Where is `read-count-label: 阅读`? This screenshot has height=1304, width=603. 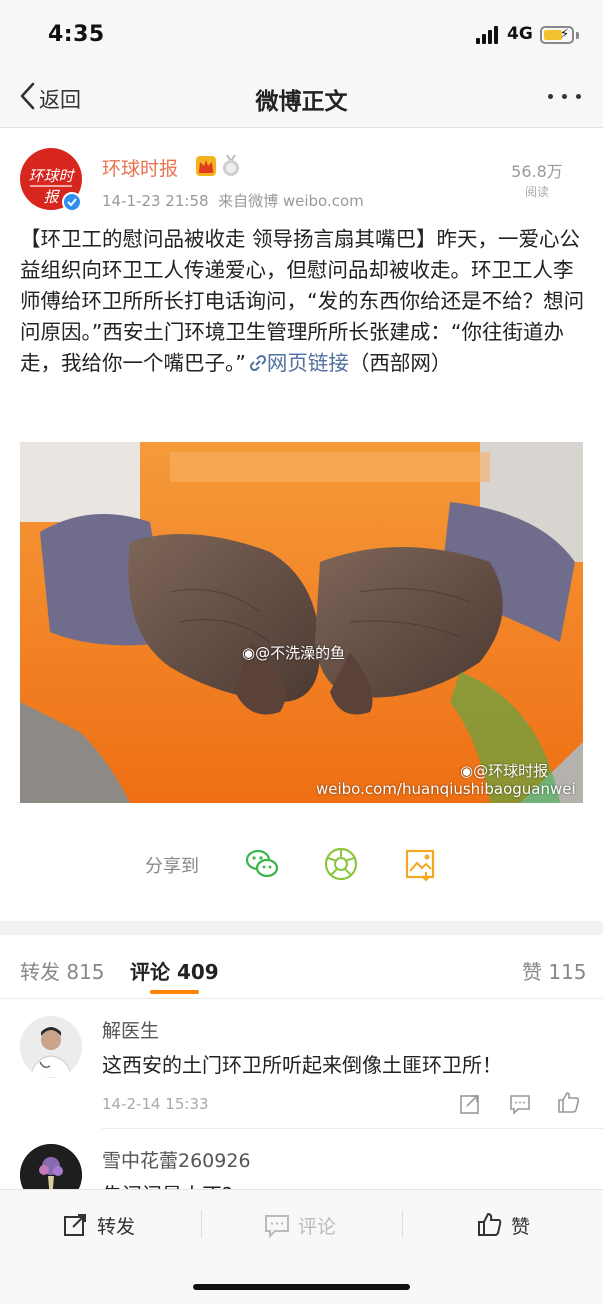
read-count-label: 阅读 is located at coordinates (536, 192).